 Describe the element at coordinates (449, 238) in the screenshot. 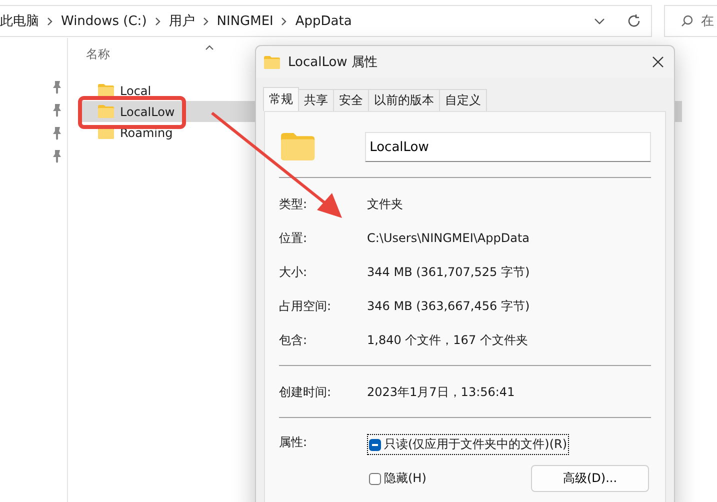

I see `property-value: C:\Users\NINGMEI\AppData` at that location.